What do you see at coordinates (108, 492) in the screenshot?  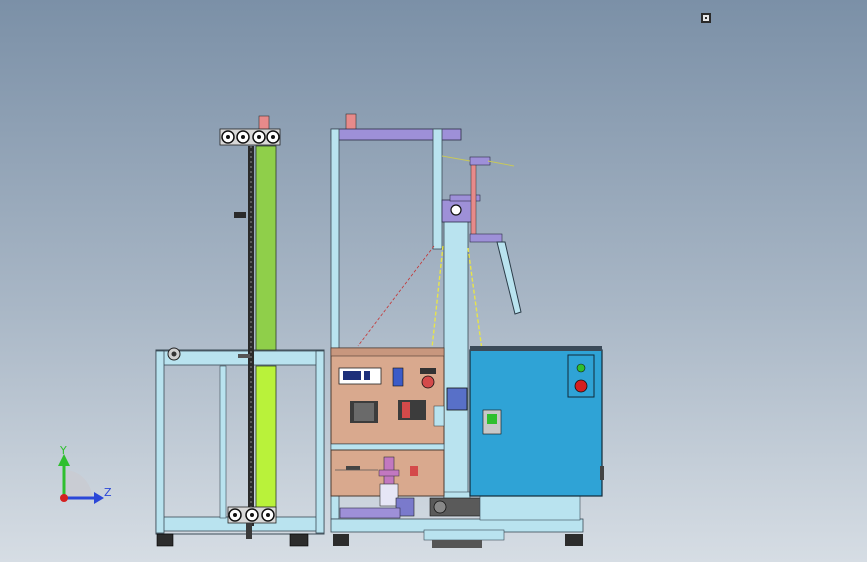 I see `triad-z-label: Z` at bounding box center [108, 492].